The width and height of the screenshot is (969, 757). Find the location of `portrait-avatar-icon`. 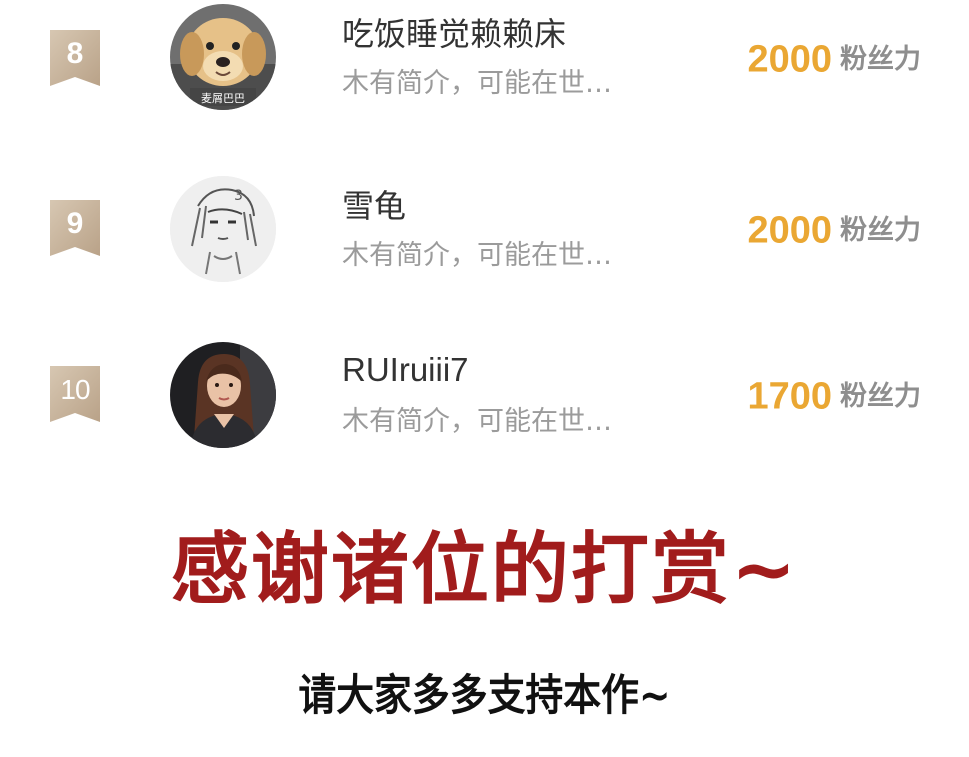

portrait-avatar-icon is located at coordinates (223, 395).